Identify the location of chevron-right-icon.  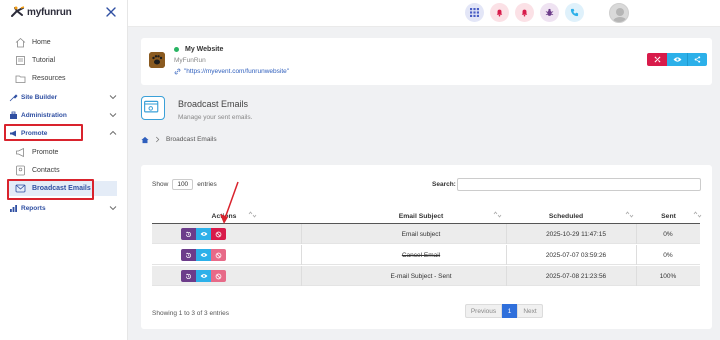
(157, 139).